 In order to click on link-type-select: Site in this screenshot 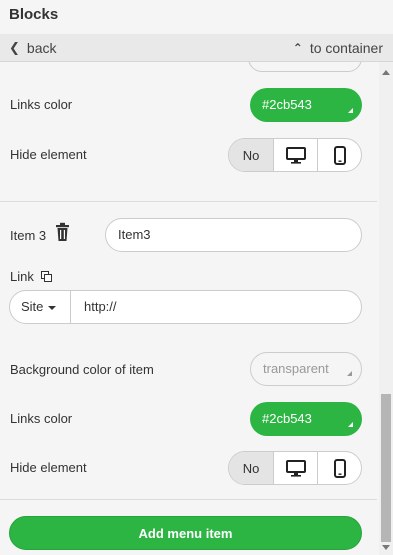, I will do `click(40, 307)`.